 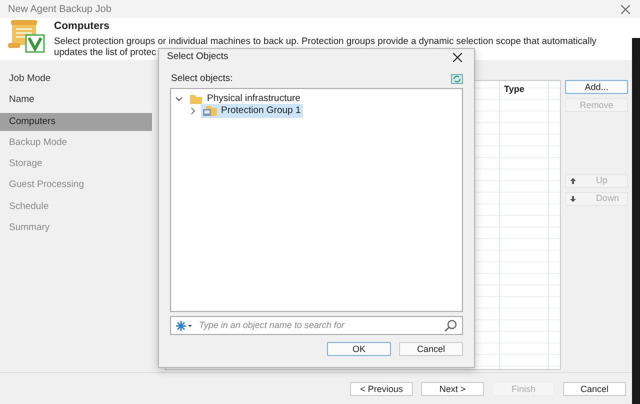 I want to click on tree-item: Protection Group 1, so click(x=252, y=111).